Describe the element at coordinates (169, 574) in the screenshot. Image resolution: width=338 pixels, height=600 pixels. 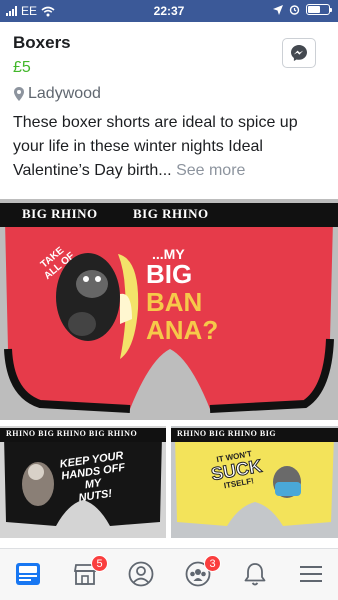
I see `bottom-tab-bar: 5 3` at that location.